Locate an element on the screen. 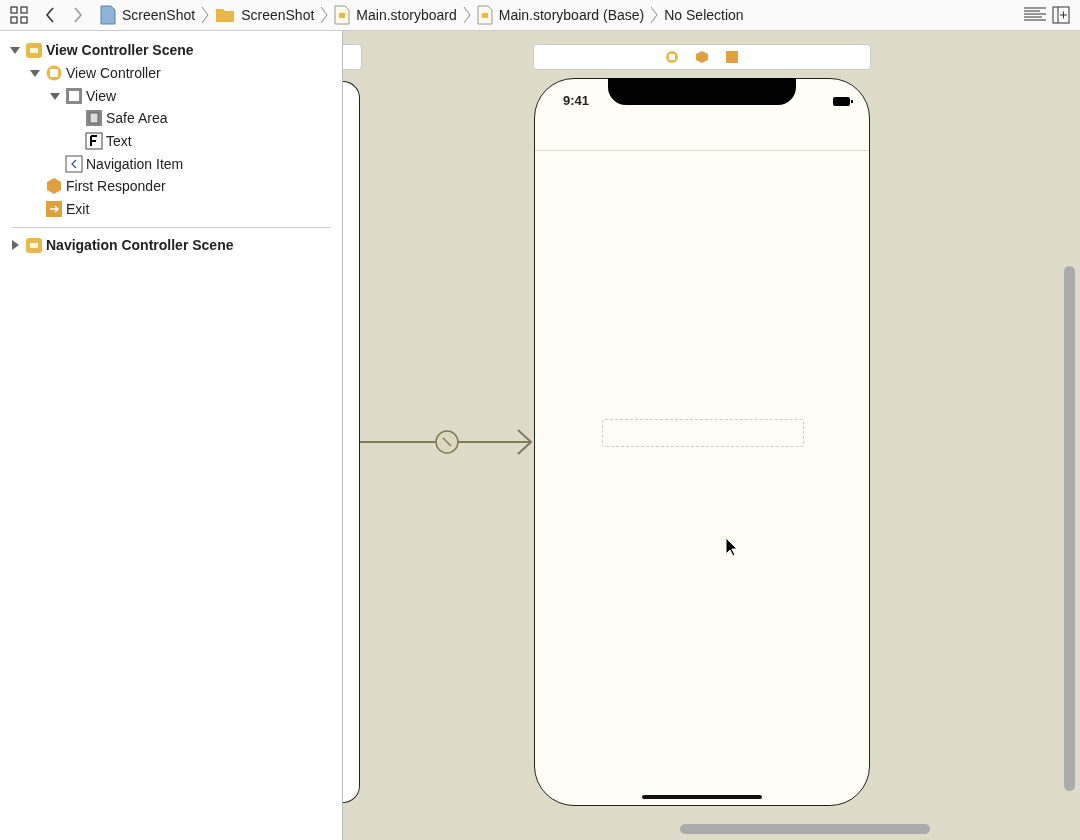  battery-icon is located at coordinates (843, 101).